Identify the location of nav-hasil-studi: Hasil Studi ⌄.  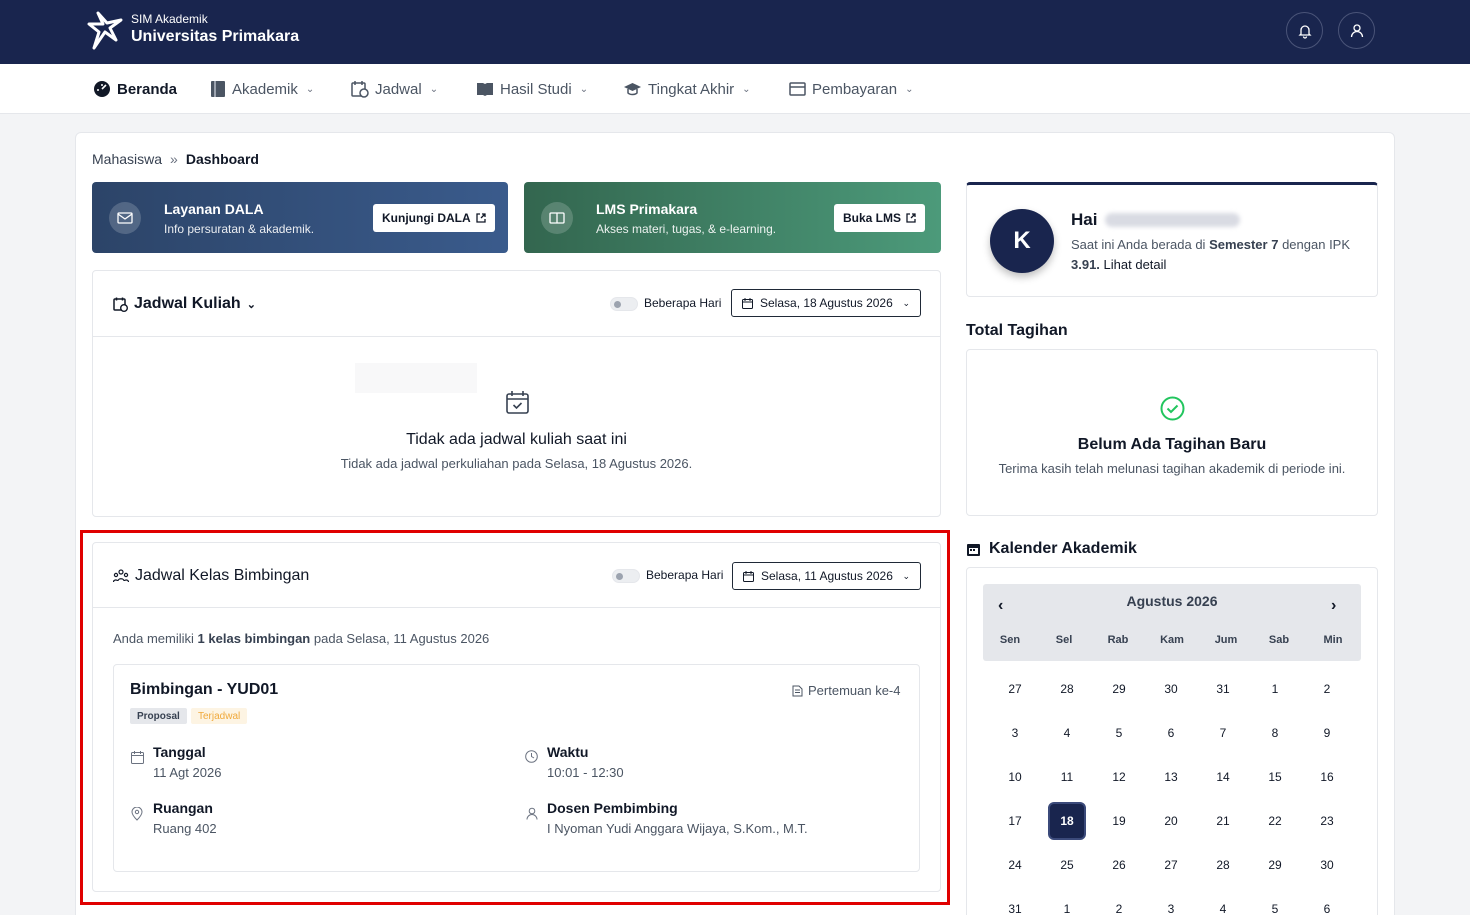
(532, 89).